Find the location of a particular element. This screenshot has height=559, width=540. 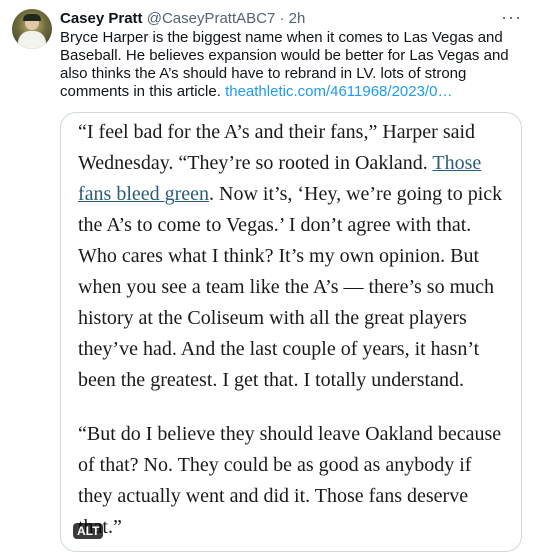

tweet-timestamp: 2h is located at coordinates (297, 18).